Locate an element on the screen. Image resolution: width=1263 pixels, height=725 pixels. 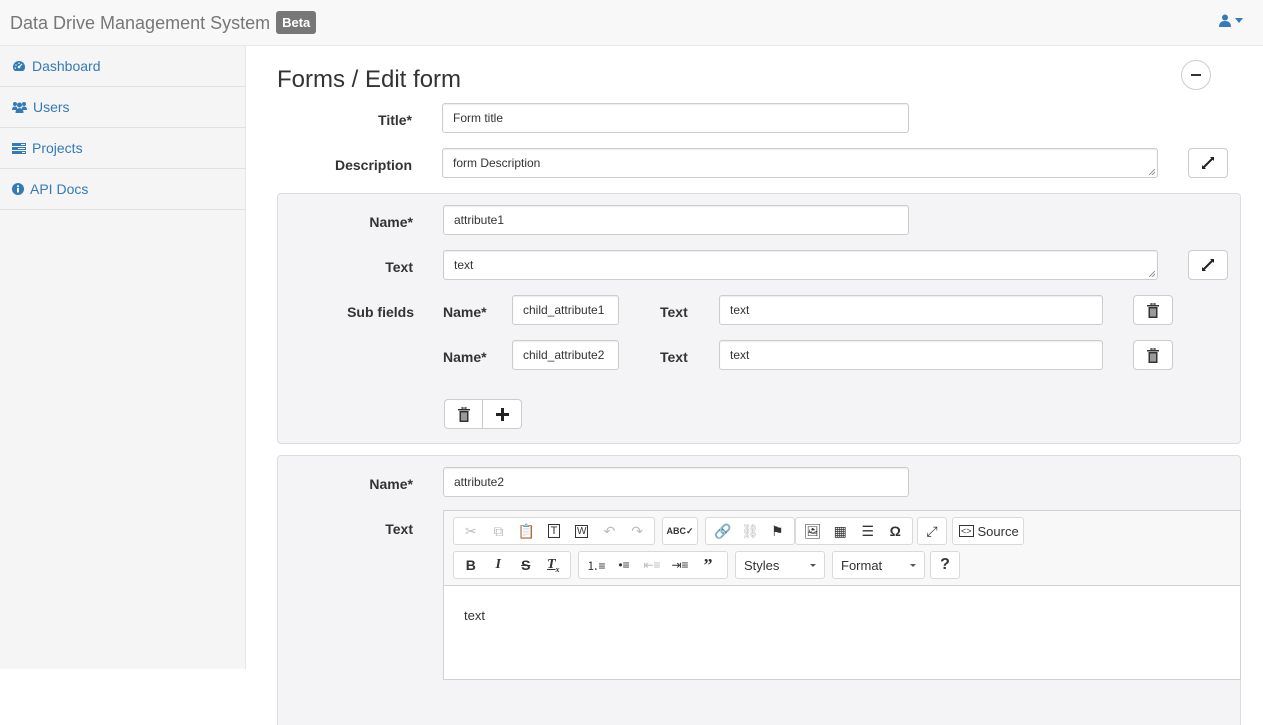
cut-button: ✂ is located at coordinates (471, 531).